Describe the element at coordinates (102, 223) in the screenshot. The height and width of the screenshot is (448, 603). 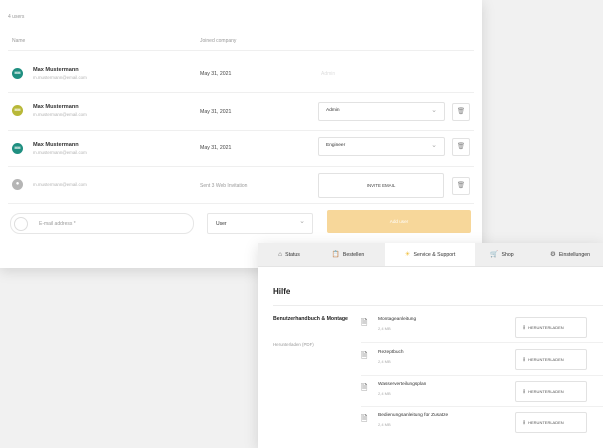
I see `email-field: E-mail address *` at that location.